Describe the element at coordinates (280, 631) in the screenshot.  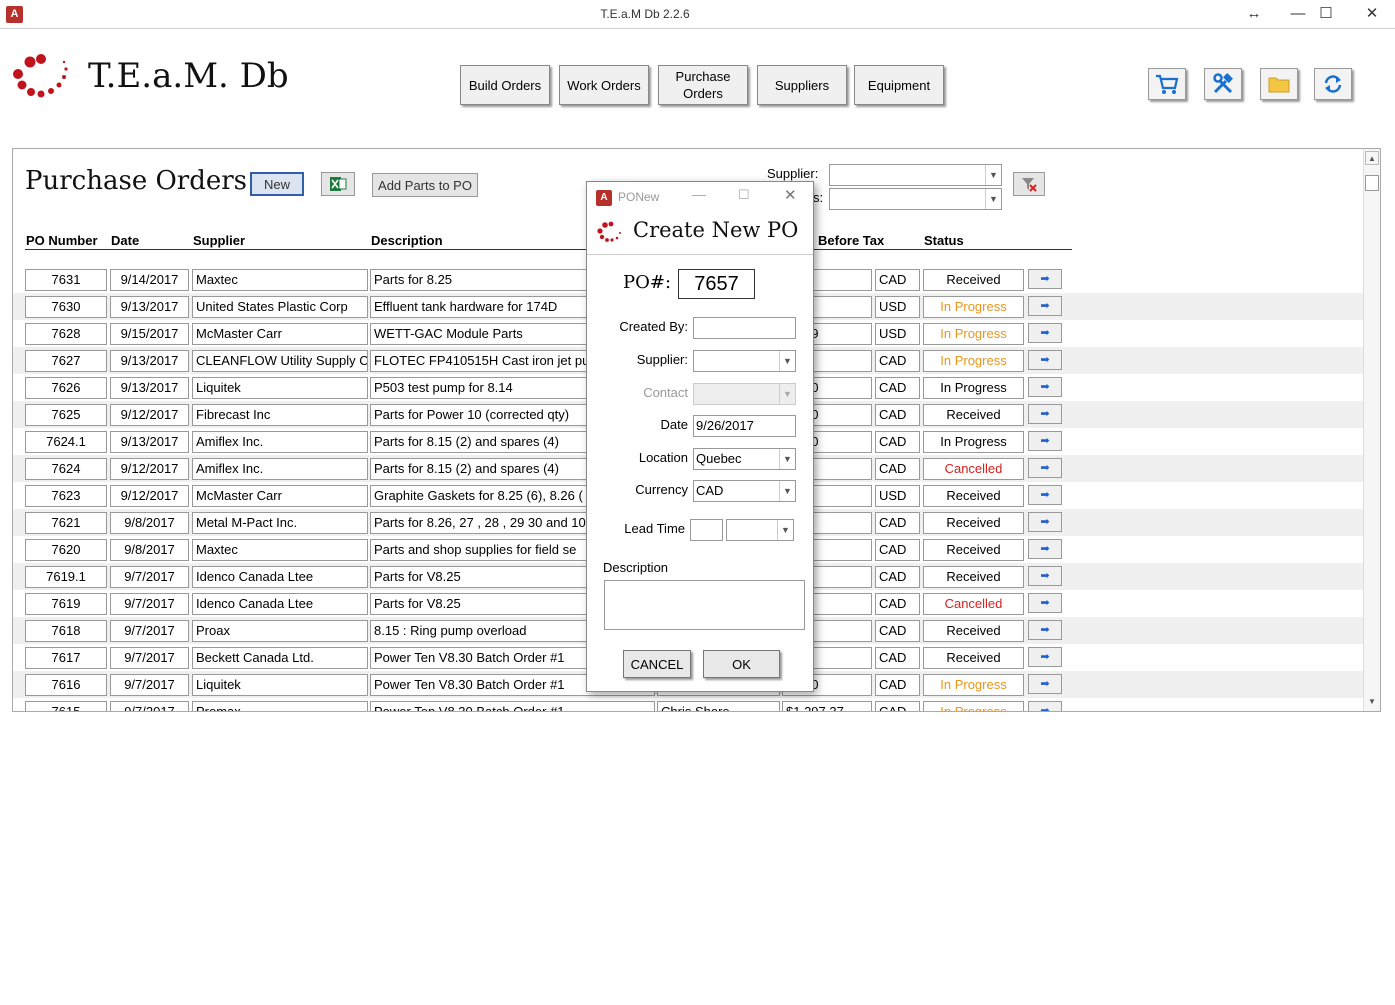
I see `supplier-cell: Proax` at that location.